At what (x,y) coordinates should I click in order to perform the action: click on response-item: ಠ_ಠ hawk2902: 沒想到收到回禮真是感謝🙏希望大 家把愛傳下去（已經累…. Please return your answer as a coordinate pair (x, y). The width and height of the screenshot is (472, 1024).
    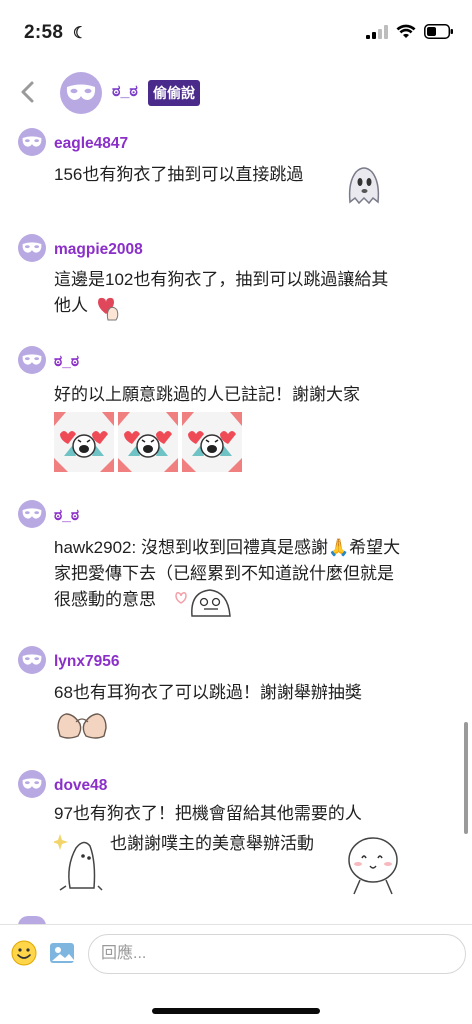
    Looking at the image, I should click on (236, 565).